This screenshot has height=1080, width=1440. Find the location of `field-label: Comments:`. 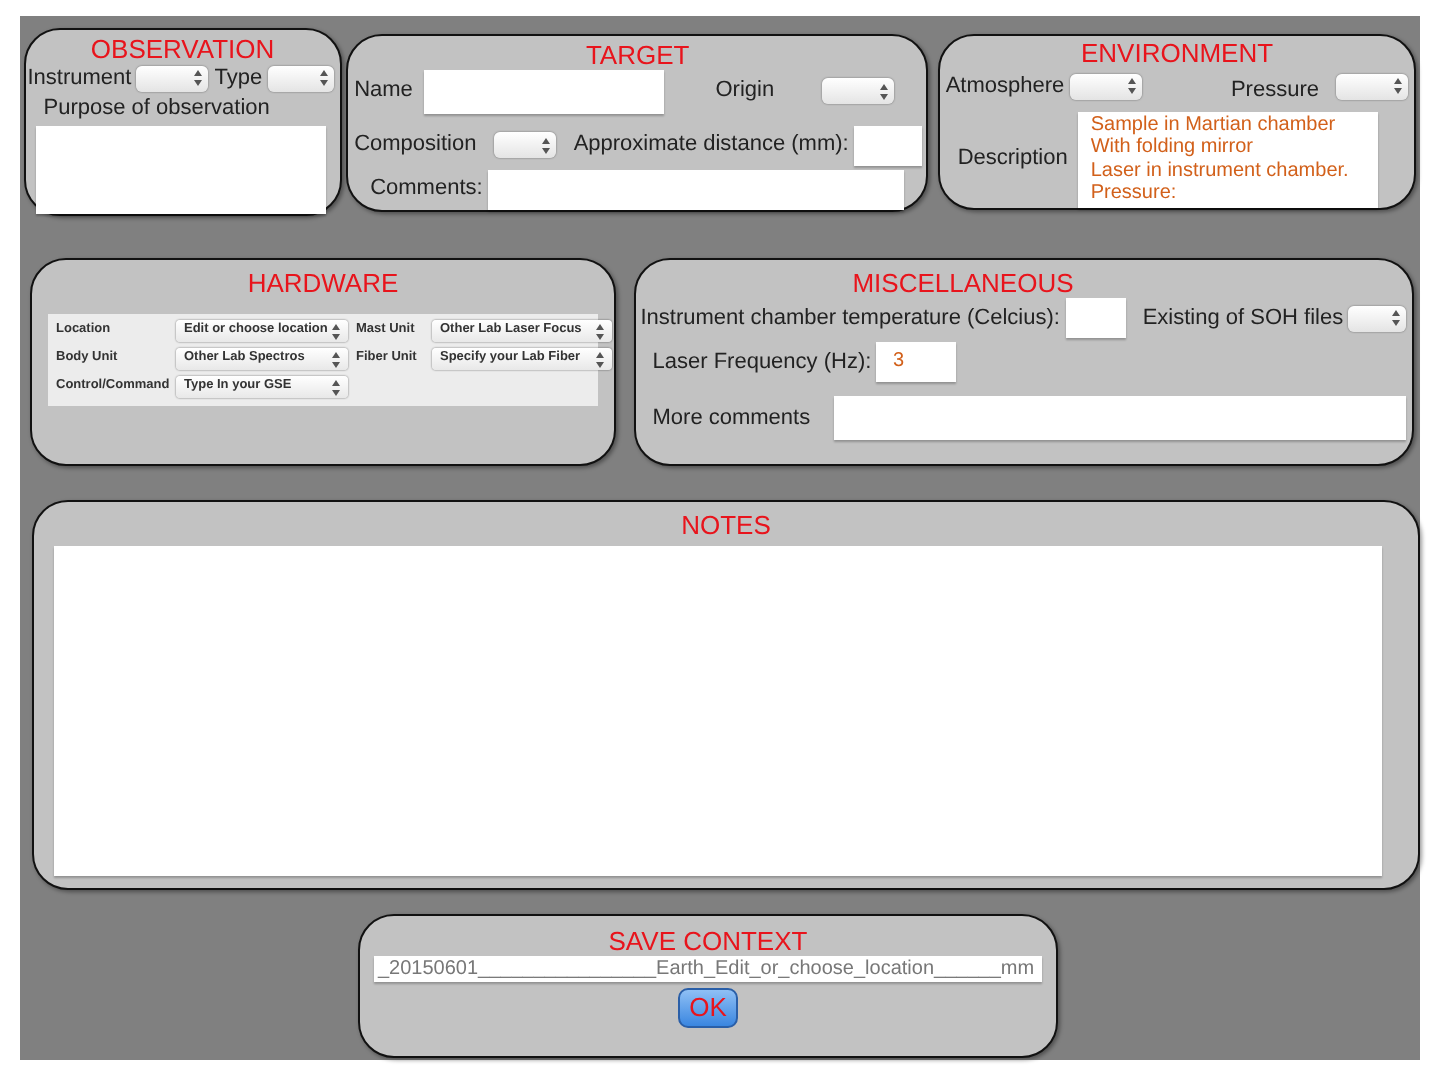

field-label: Comments: is located at coordinates (426, 189).